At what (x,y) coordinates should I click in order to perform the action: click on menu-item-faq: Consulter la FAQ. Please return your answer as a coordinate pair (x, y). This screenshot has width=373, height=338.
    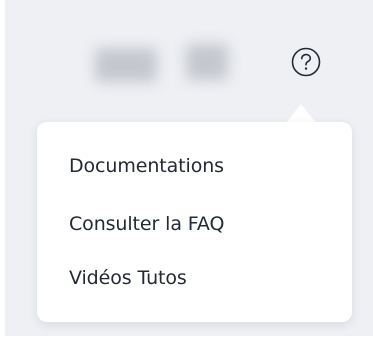
    Looking at the image, I should click on (146, 224).